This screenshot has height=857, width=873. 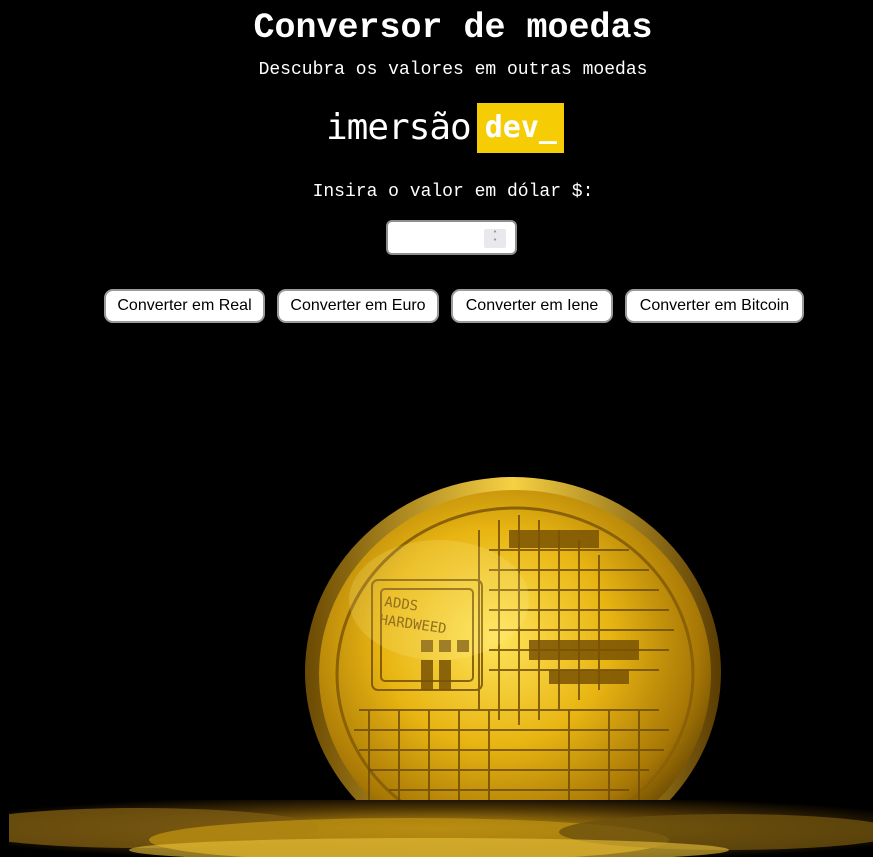 I want to click on dollar-value-input, so click(x=442, y=239).